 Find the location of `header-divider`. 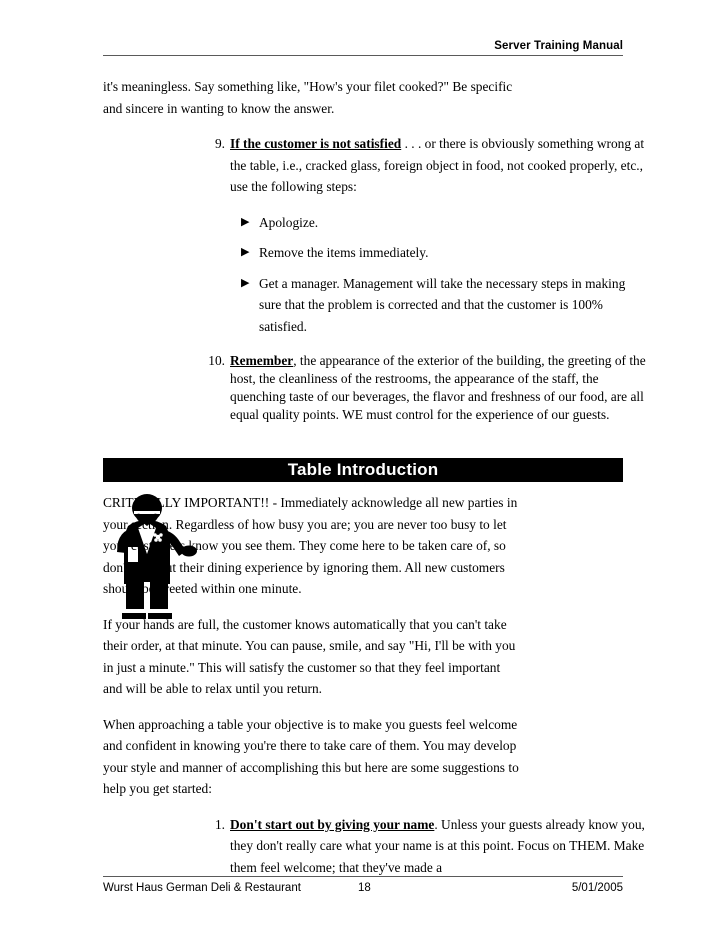

header-divider is located at coordinates (363, 55).